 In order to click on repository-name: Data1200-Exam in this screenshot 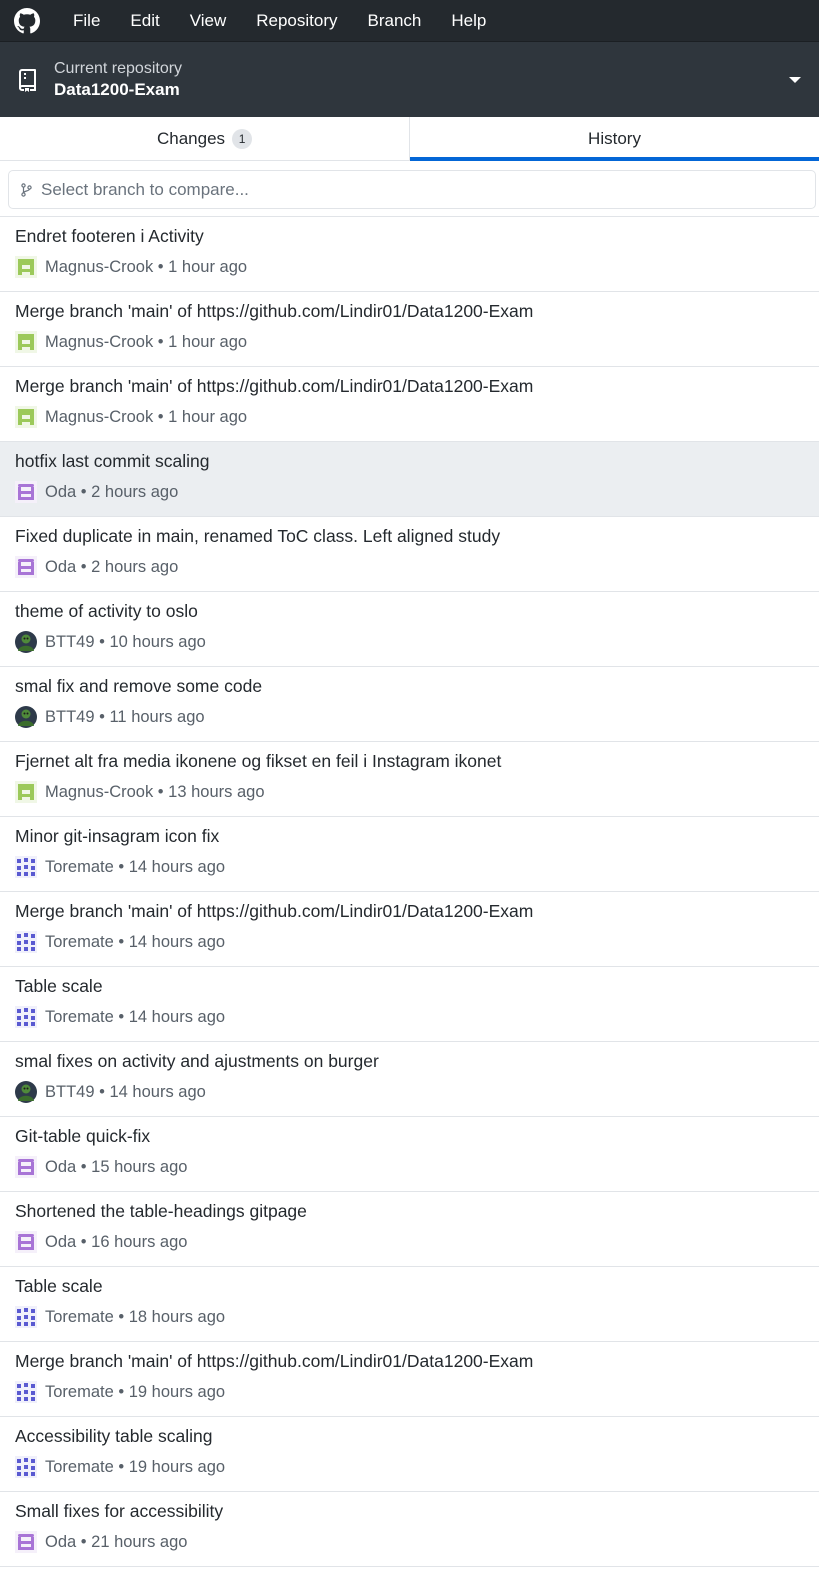, I will do `click(117, 89)`.